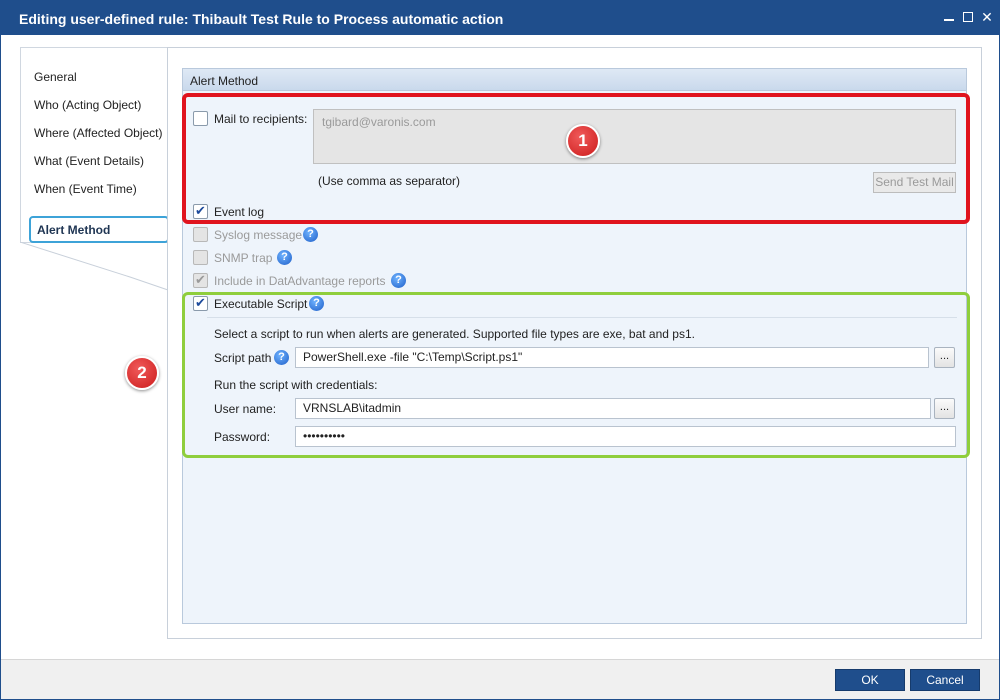 Image resolution: width=1000 pixels, height=700 pixels. I want to click on nav-item-alert-method: Alert Method, so click(99, 229).